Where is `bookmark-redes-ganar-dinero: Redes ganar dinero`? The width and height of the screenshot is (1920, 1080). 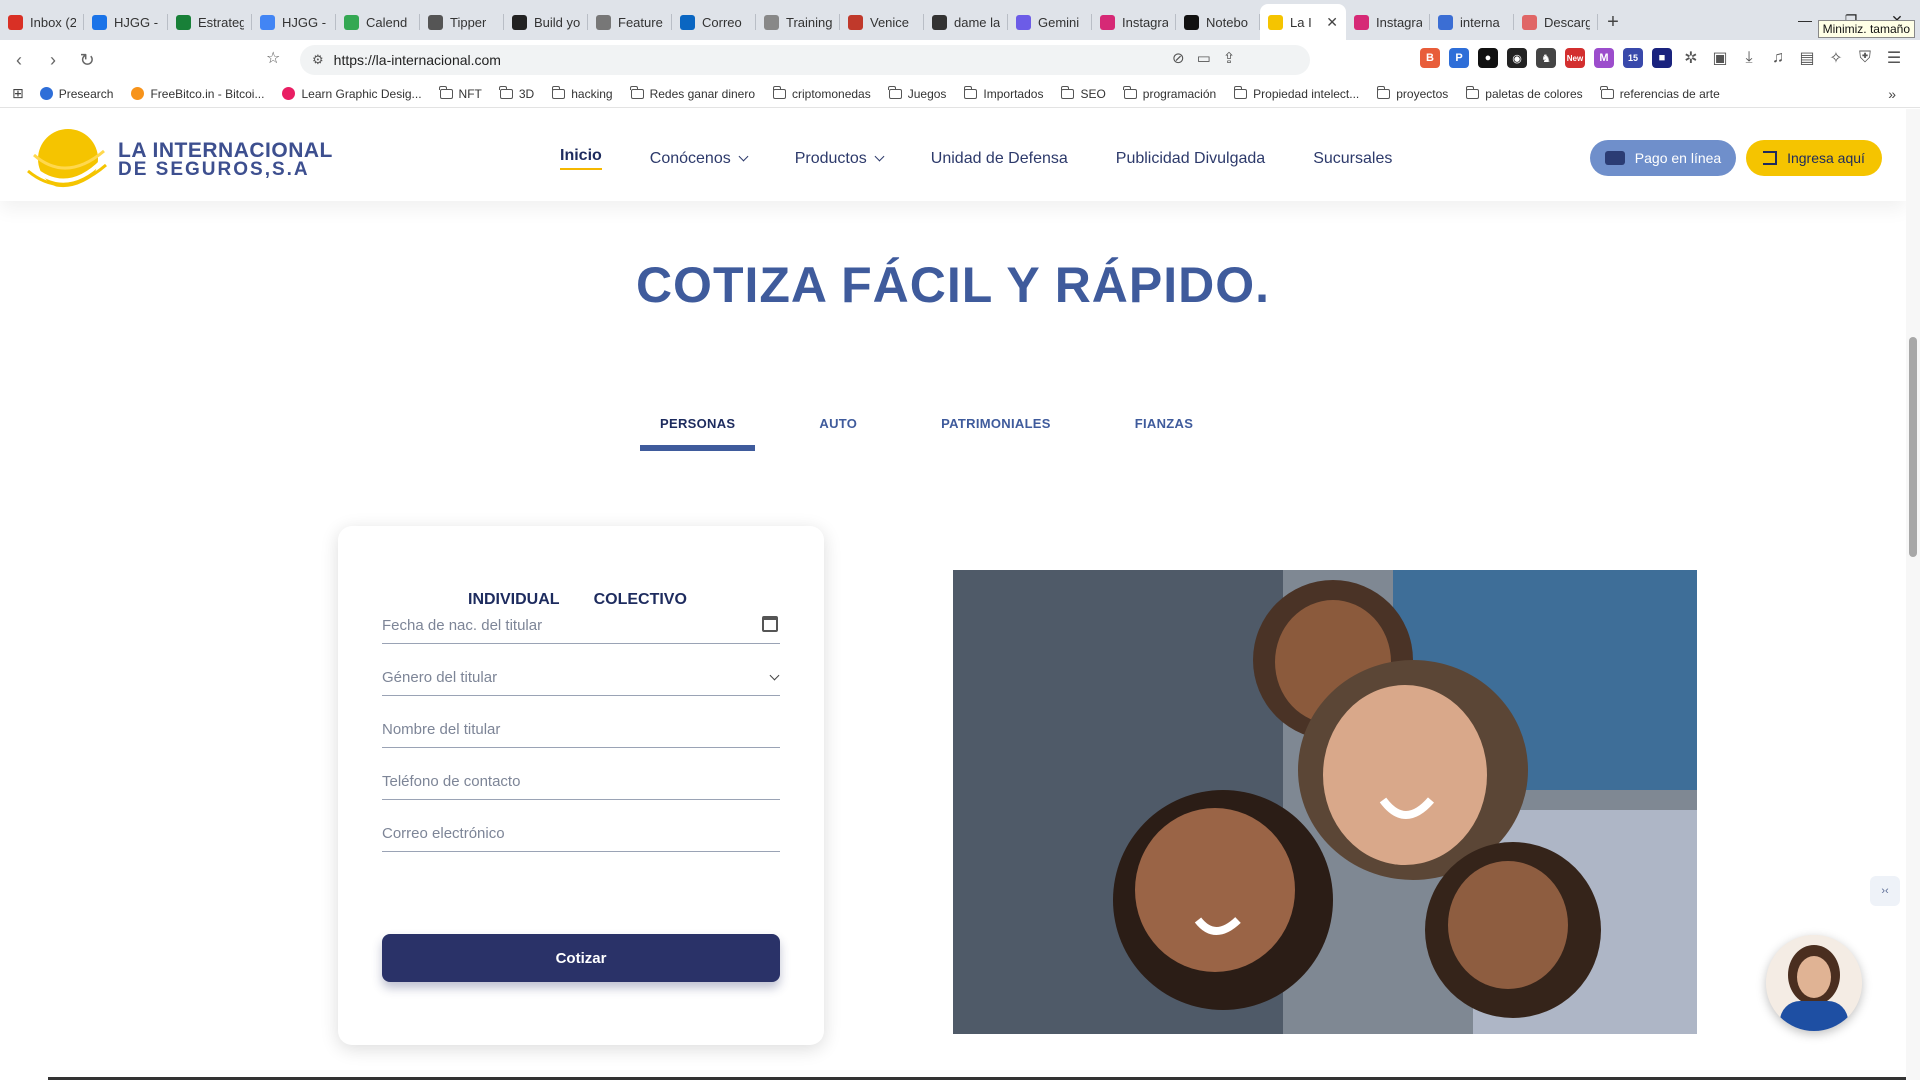
bookmark-redes-ganar-dinero: Redes ganar dinero is located at coordinates (692, 93).